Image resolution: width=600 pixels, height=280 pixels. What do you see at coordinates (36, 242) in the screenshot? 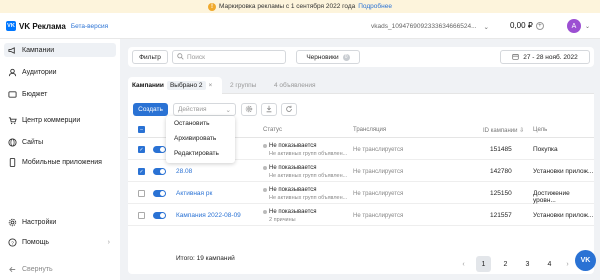
I see `sidebar-item-label: Помощь` at bounding box center [36, 242].